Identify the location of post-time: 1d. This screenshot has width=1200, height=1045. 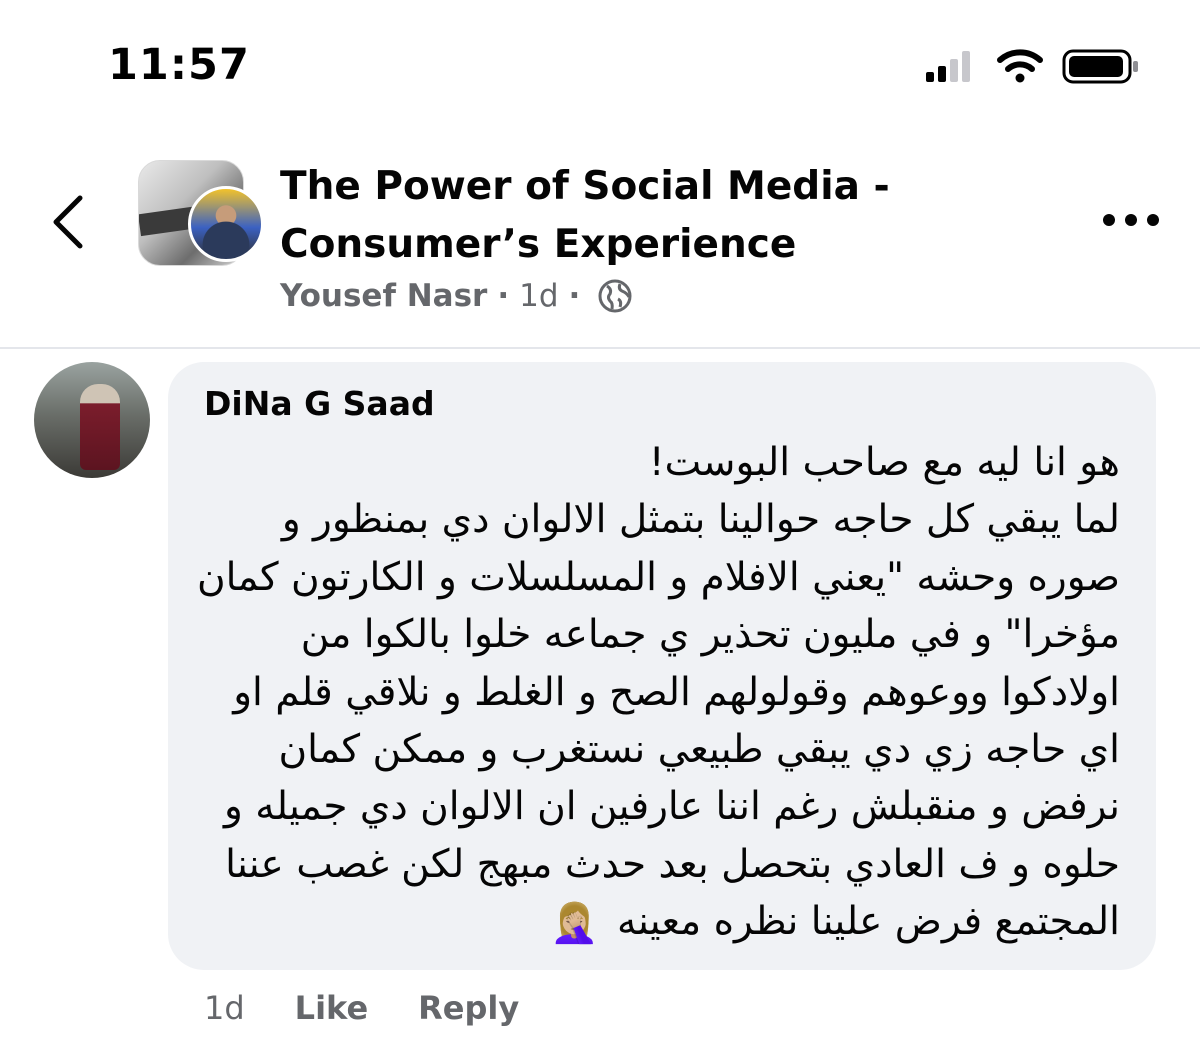
(538, 296).